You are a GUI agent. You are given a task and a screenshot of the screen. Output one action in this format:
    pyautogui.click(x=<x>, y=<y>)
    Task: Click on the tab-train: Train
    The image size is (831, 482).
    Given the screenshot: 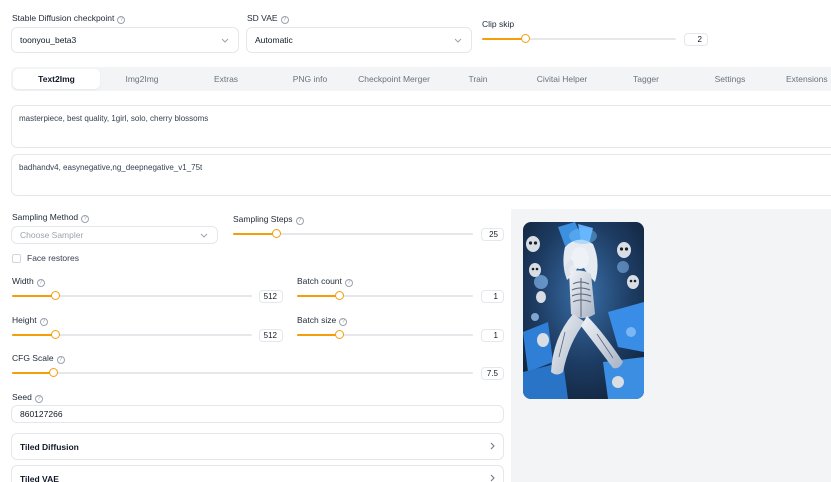 What is the action you would take?
    pyautogui.click(x=478, y=79)
    